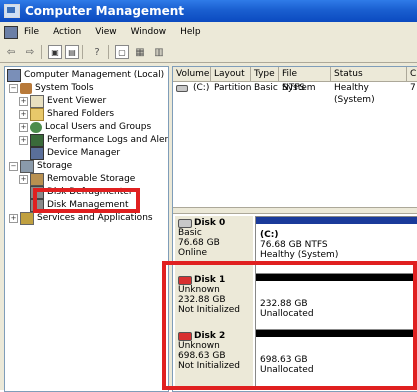  I want to click on title-bar: Computer Management, so click(208, 11).